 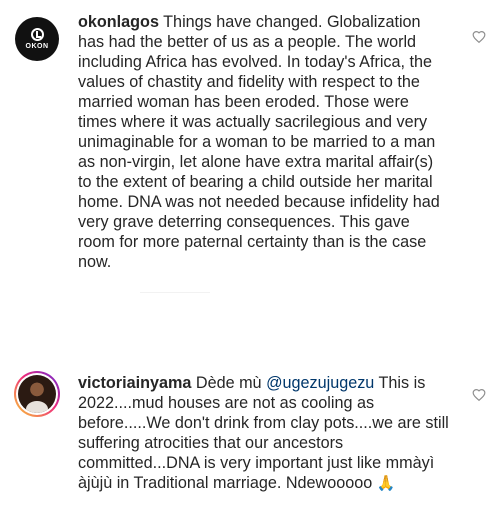 I want to click on okon-logo-icon, so click(x=37, y=34).